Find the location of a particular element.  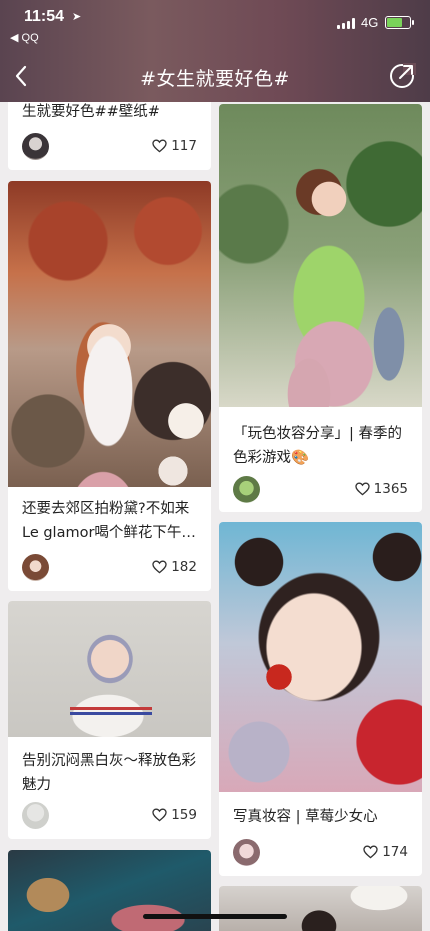

signal-icon is located at coordinates (346, 23).